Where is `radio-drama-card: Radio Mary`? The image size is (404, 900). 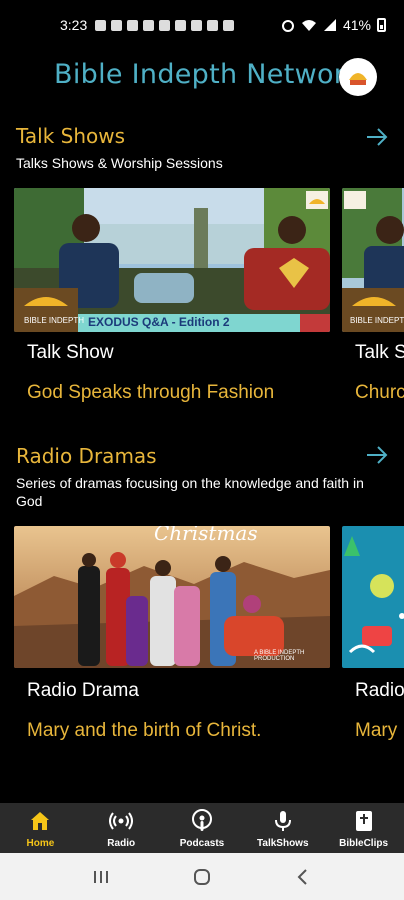 radio-drama-card: Radio Mary is located at coordinates (373, 641).